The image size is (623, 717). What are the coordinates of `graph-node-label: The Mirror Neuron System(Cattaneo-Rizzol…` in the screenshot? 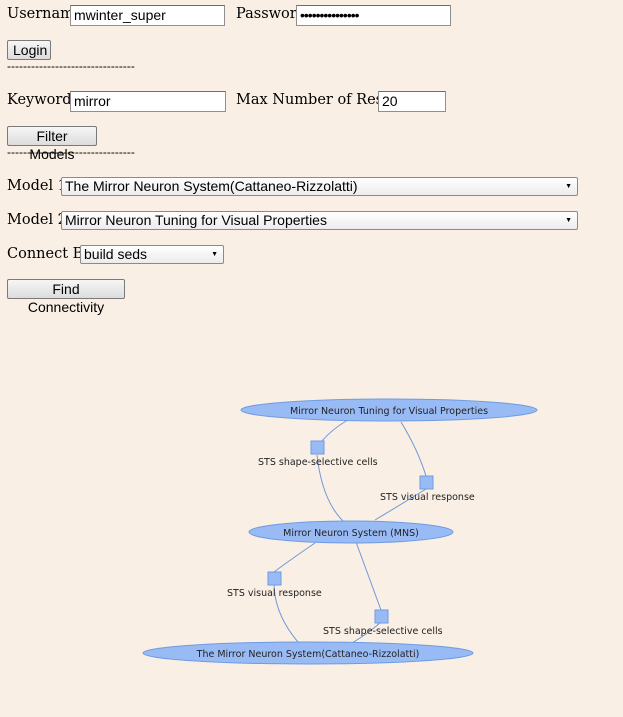 It's located at (308, 654).